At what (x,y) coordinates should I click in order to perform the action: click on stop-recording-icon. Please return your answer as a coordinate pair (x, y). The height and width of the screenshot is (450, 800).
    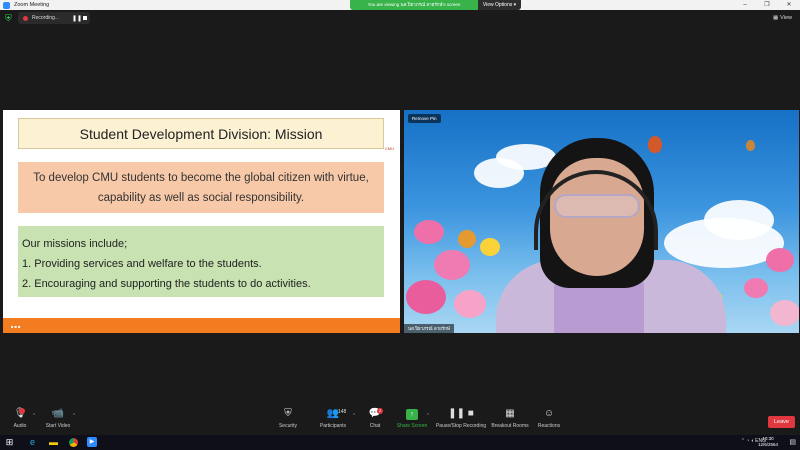
    Looking at the image, I should click on (85, 18).